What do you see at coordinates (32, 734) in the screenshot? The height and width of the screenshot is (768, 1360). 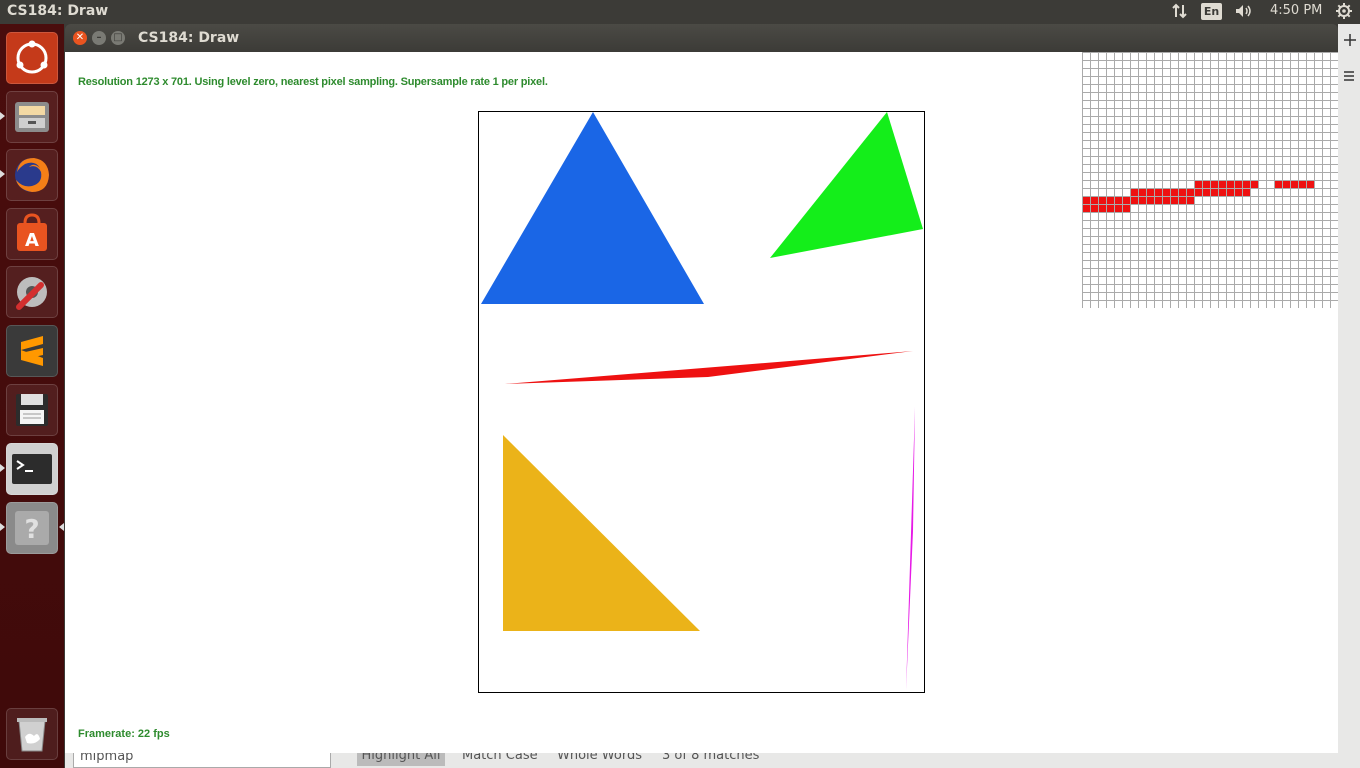 I see `trash-icon` at bounding box center [32, 734].